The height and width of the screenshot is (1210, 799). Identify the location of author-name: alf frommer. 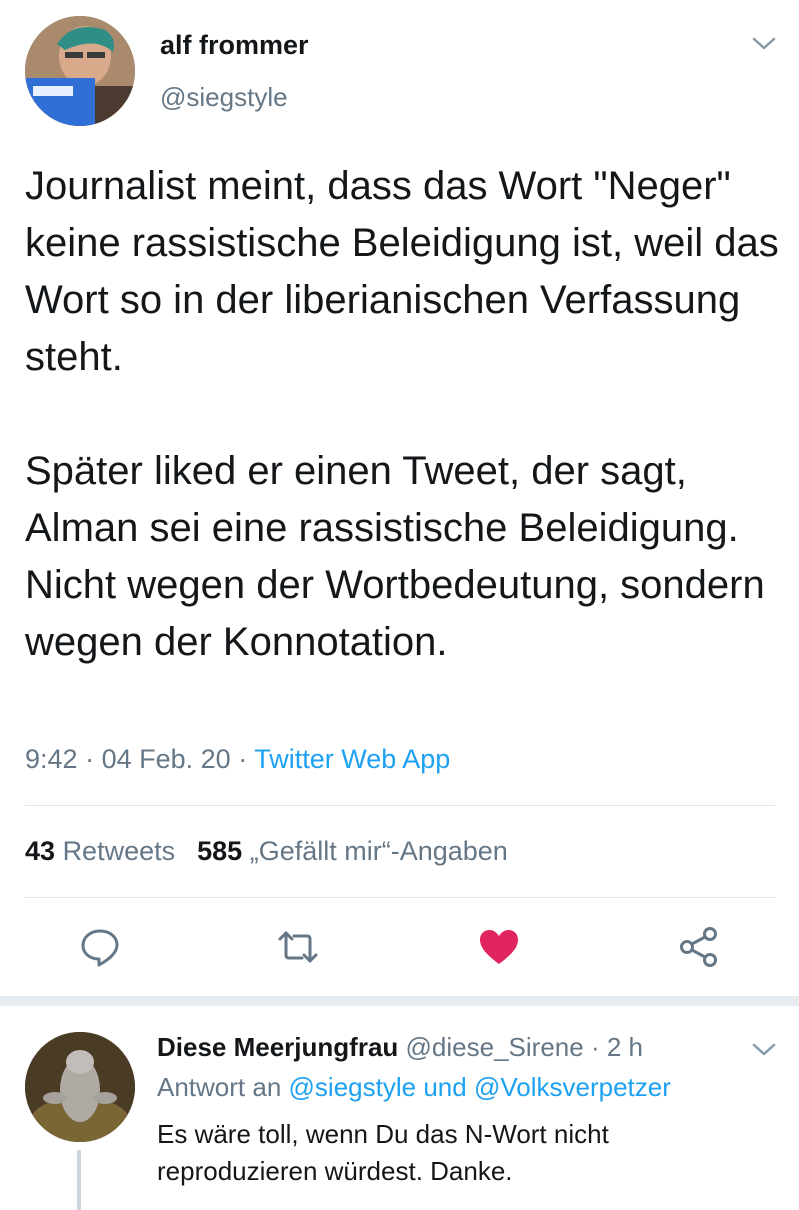
(234, 45).